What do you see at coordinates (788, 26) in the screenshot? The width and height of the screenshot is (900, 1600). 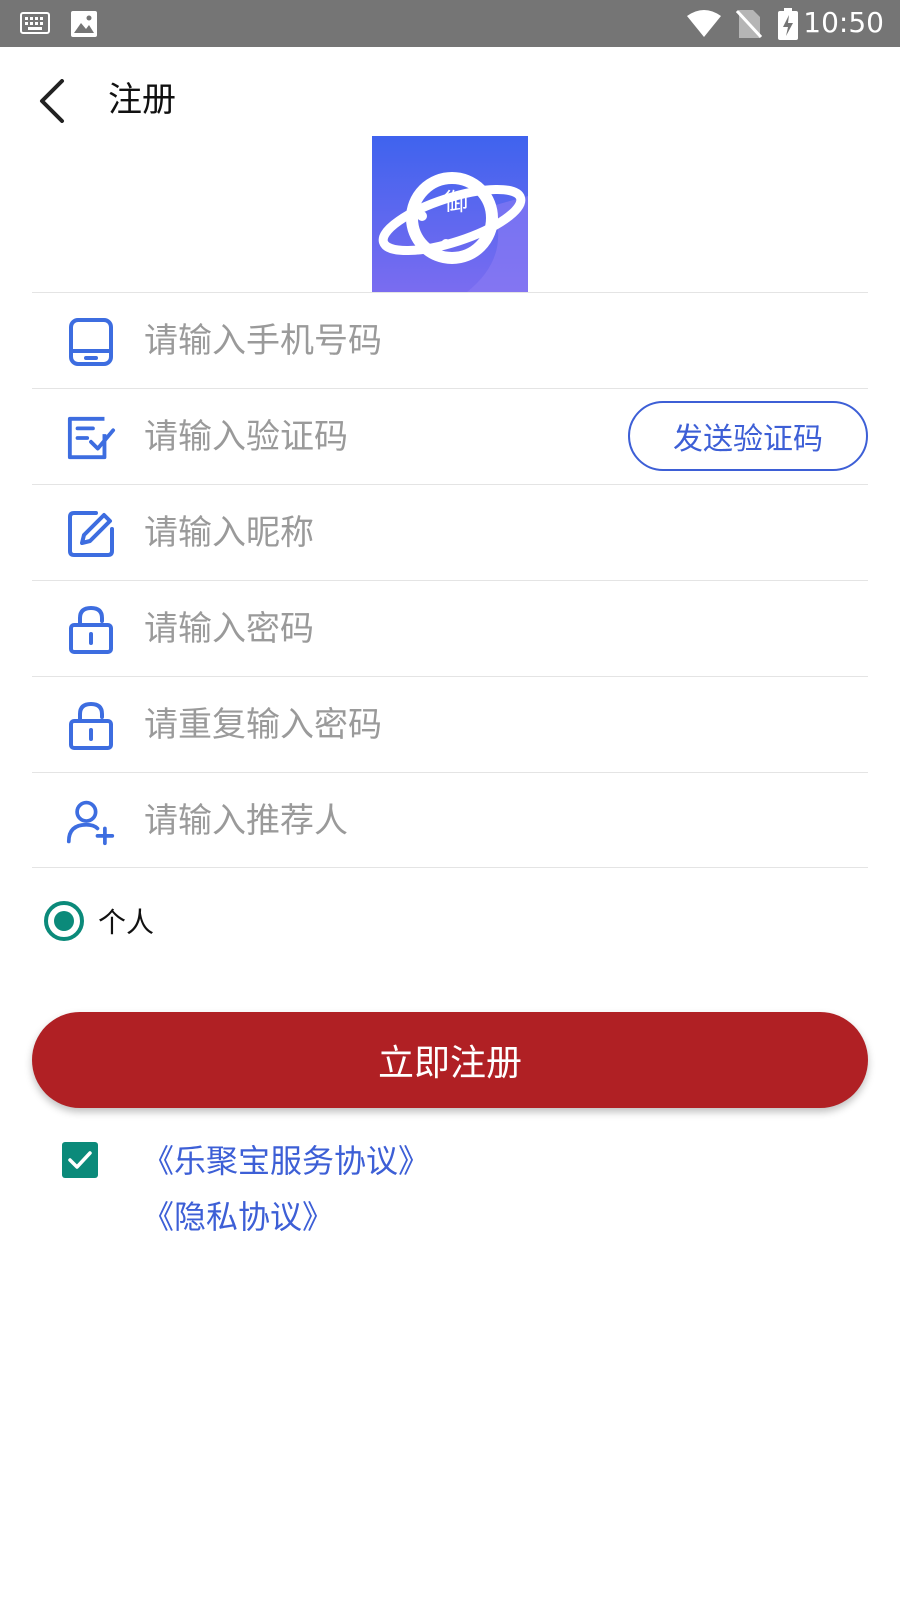 I see `battery-charging-icon` at bounding box center [788, 26].